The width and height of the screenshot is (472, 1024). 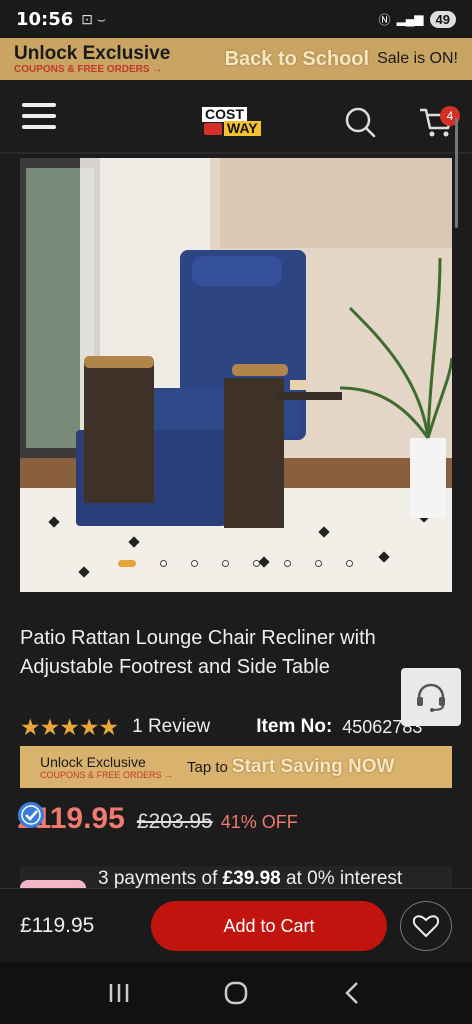 I want to click on page-scrollbar, so click(x=456, y=173).